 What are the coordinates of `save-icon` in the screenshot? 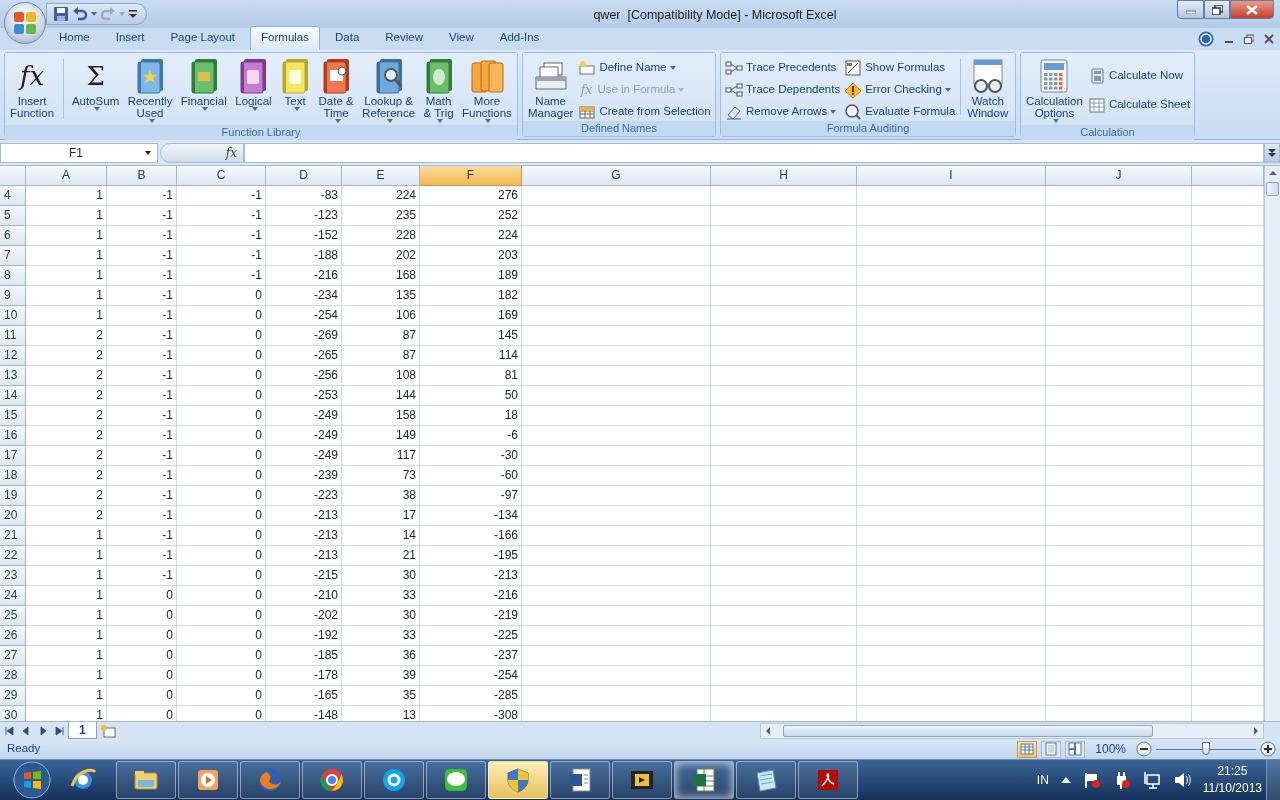 It's located at (61, 14).